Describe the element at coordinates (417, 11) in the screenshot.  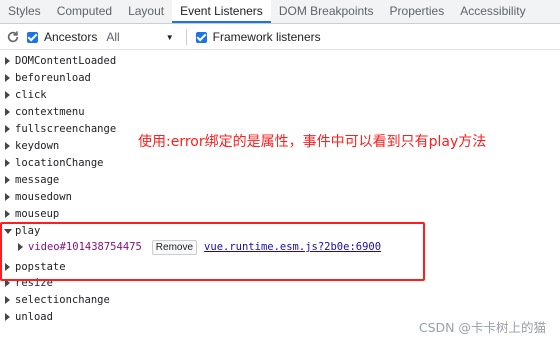
I see `tab-properties: Properties` at that location.